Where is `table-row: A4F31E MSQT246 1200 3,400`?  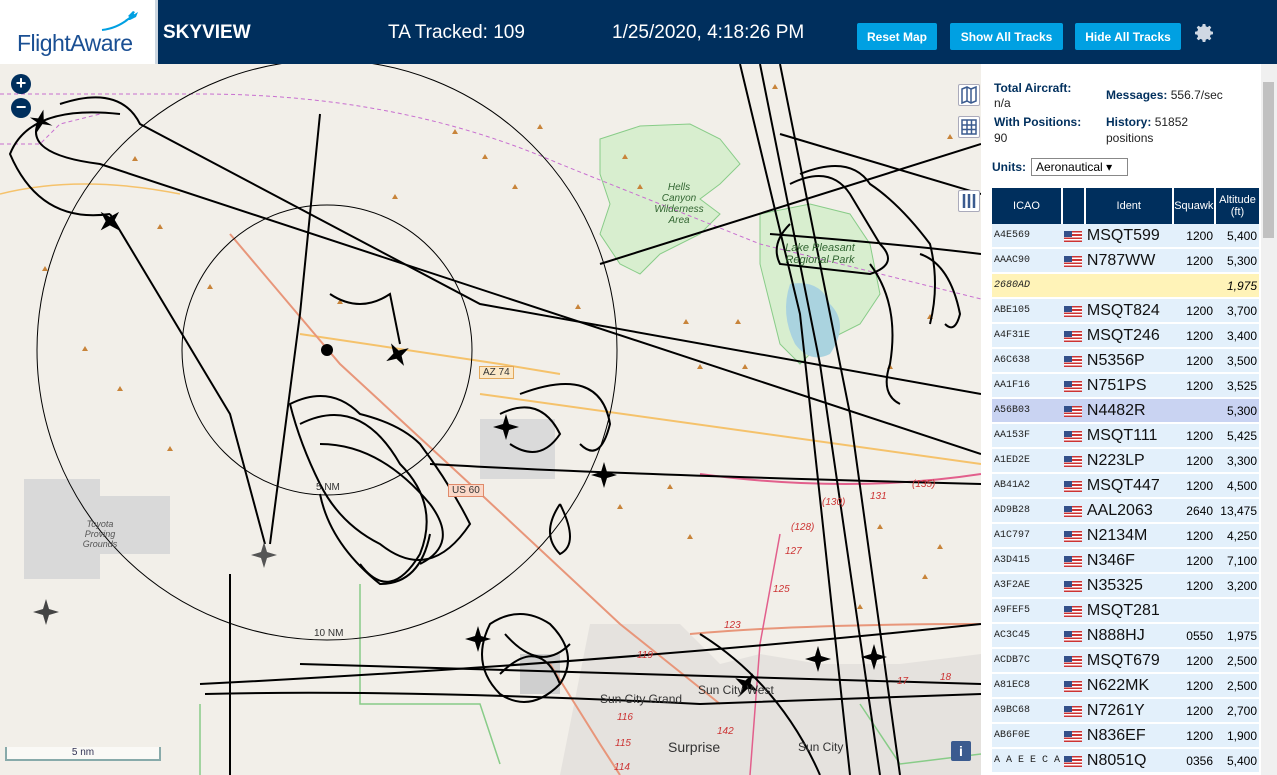
table-row: A4F31E MSQT246 1200 3,400 is located at coordinates (1125, 336).